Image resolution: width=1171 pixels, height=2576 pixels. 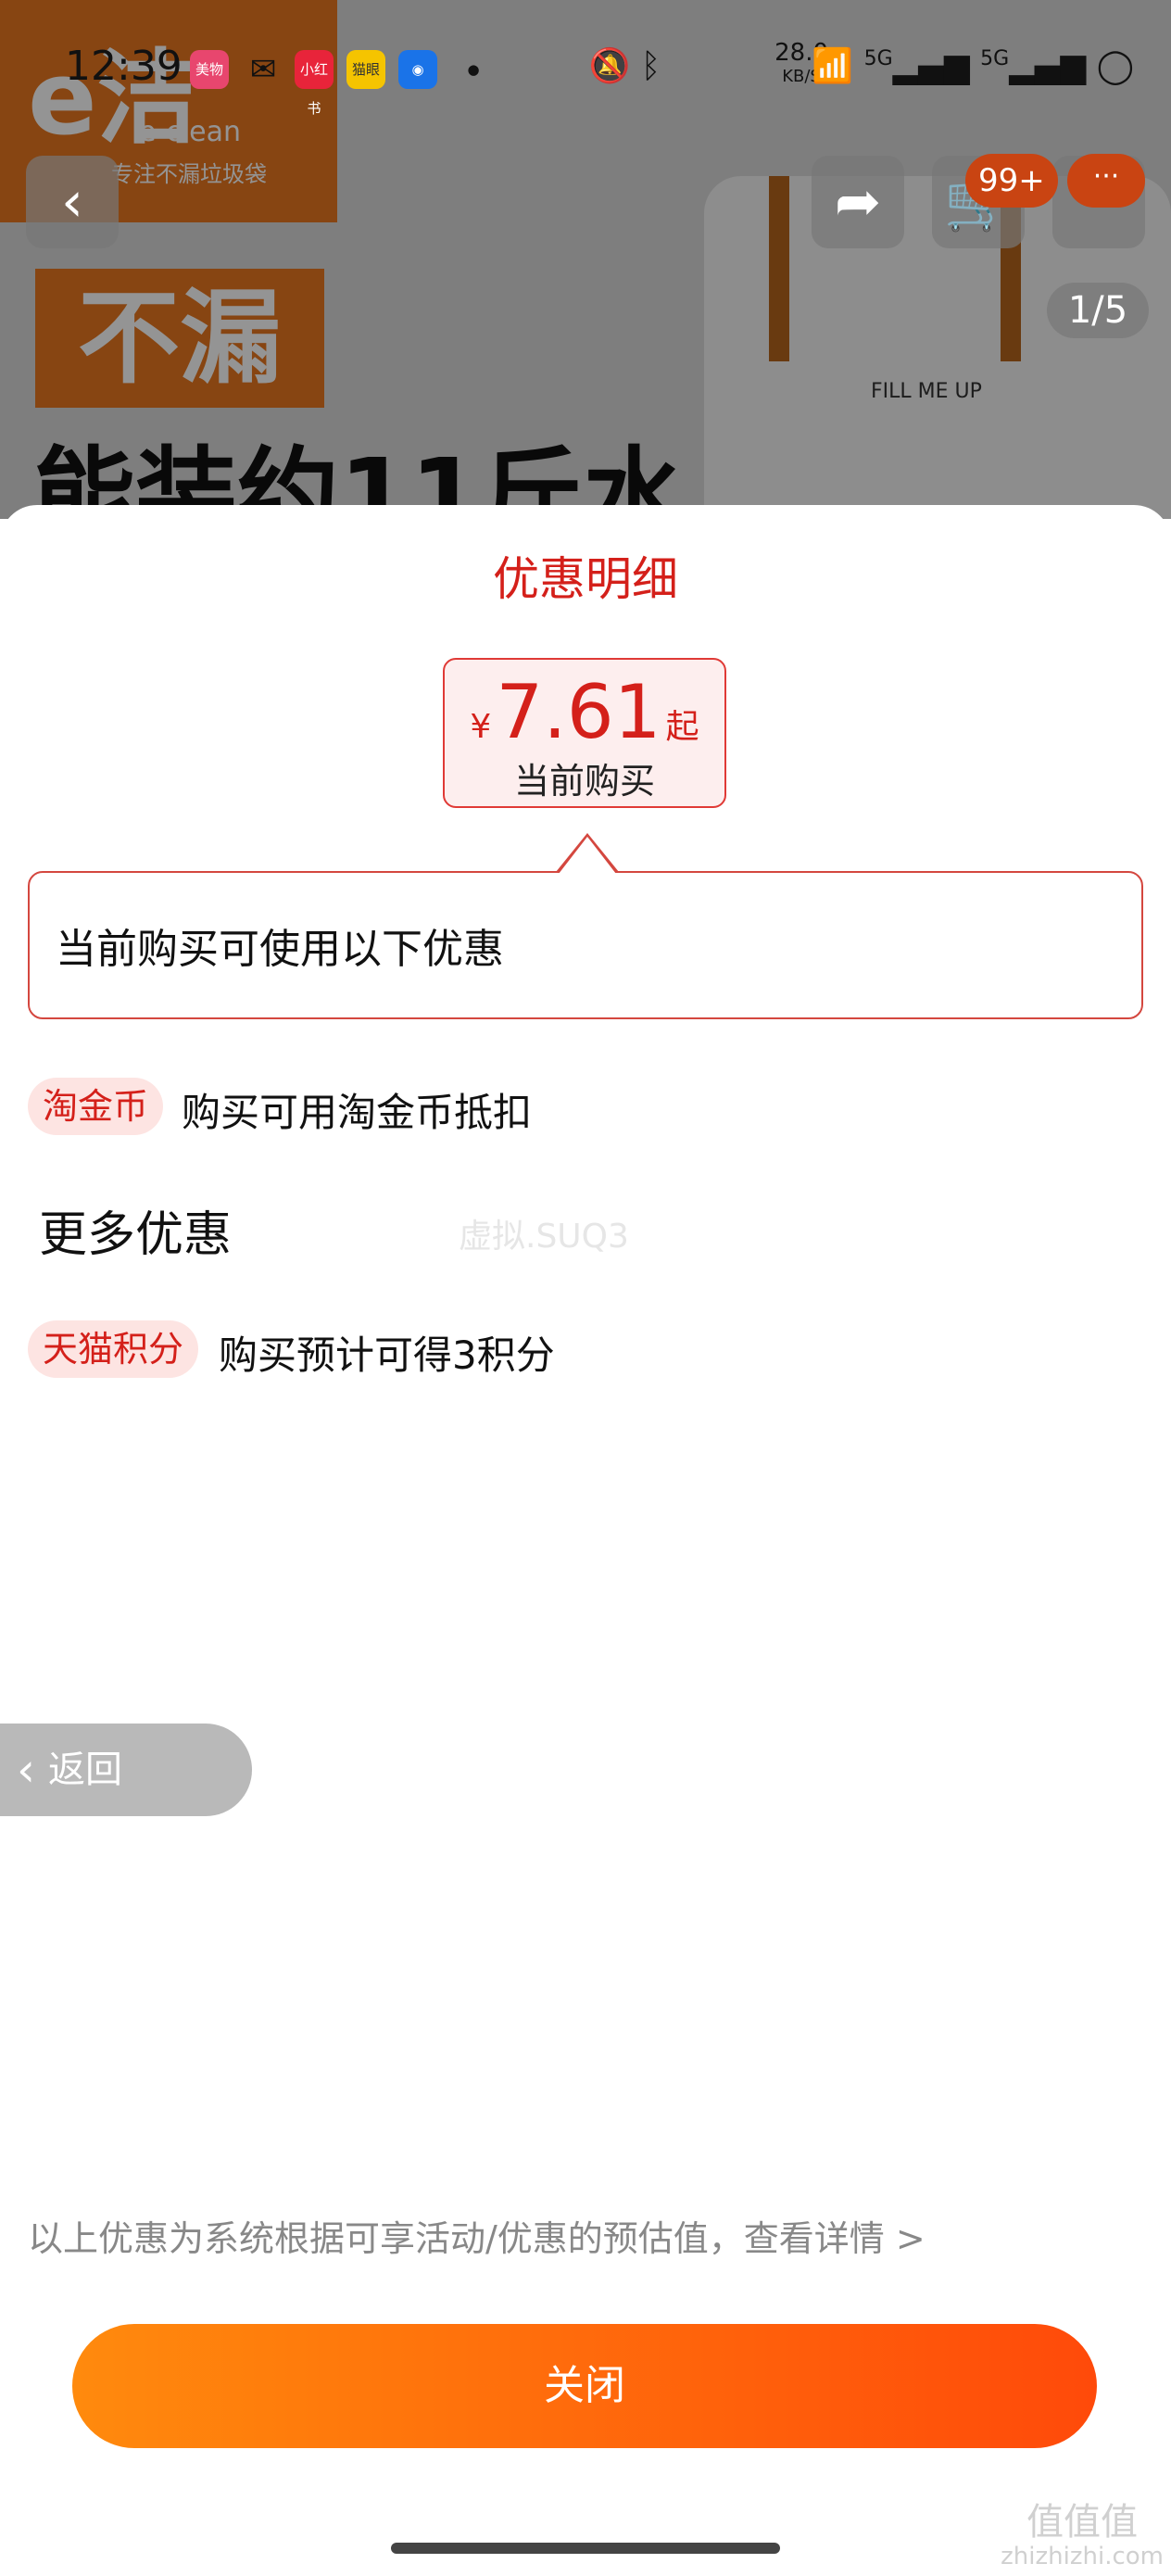 What do you see at coordinates (682, 727) in the screenshot?
I see `price-suffix: 起` at bounding box center [682, 727].